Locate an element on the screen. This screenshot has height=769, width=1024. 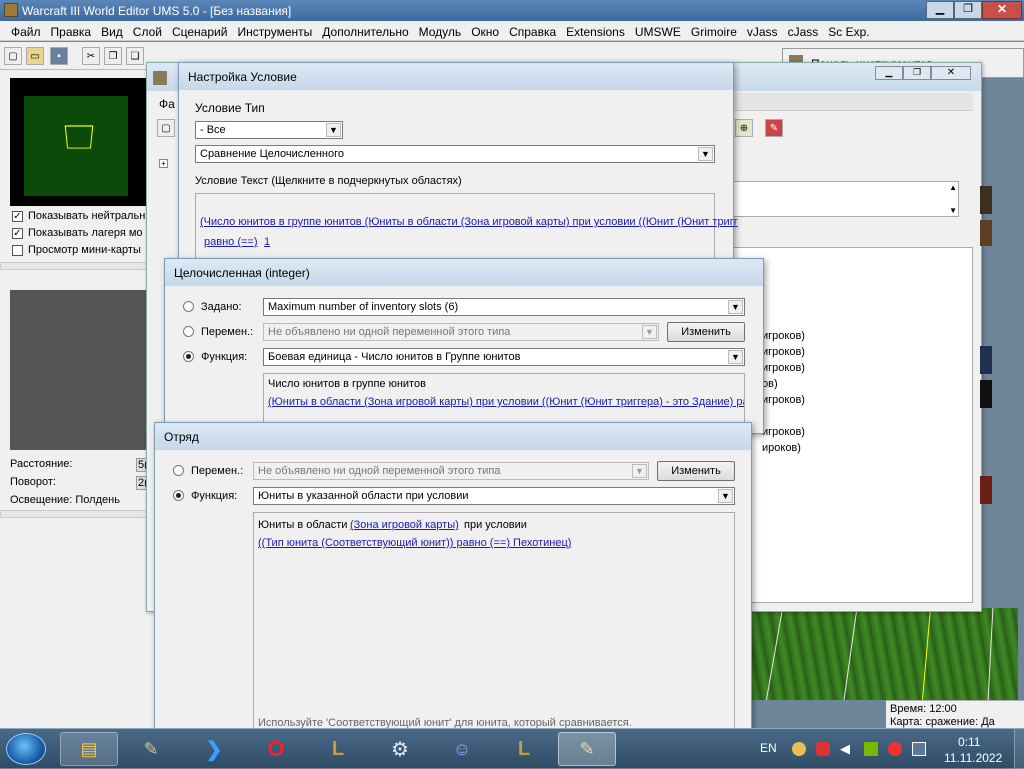
preset-select: Maximum number of inventory slots (6) ▼ is located at coordinates (504, 307).